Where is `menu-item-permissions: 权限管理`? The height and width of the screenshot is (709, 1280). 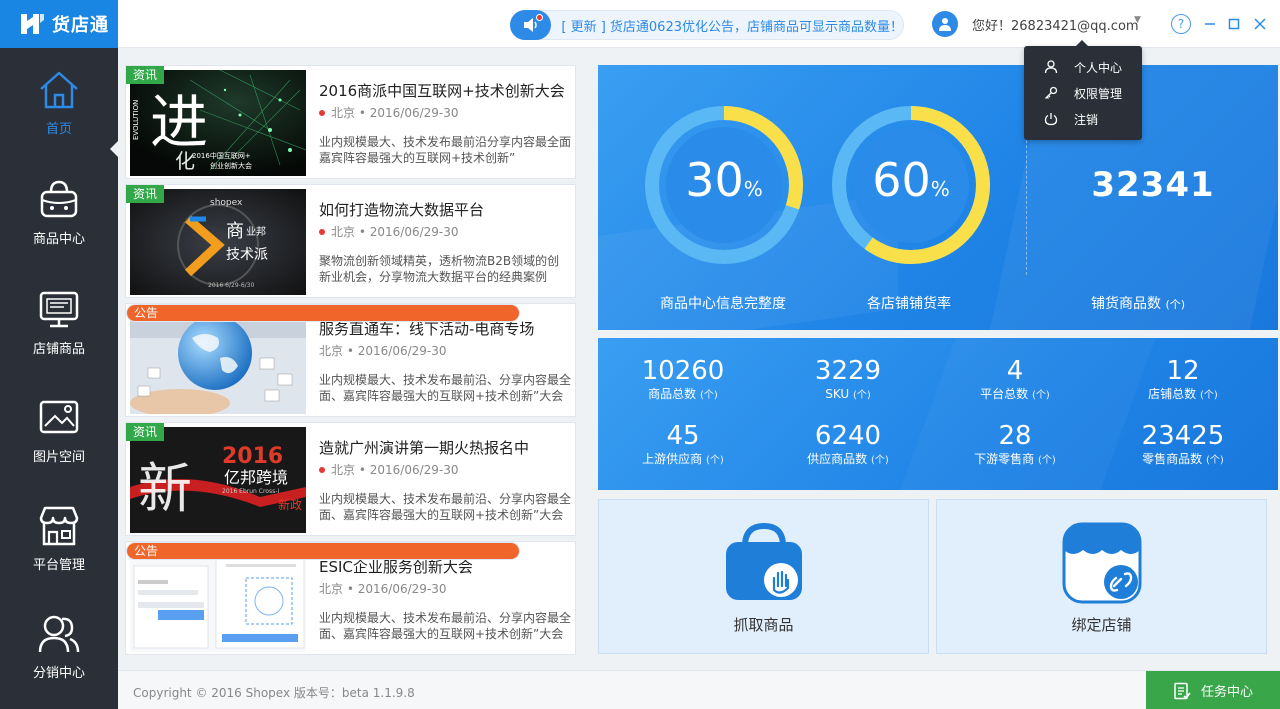 menu-item-permissions: 权限管理 is located at coordinates (1083, 93).